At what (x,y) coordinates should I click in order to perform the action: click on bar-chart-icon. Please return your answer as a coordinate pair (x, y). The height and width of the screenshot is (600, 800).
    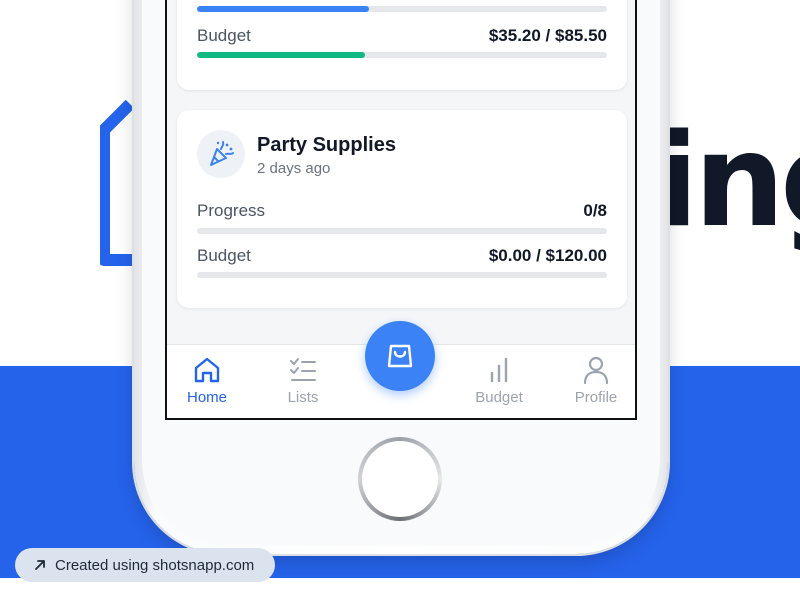
    Looking at the image, I should click on (499, 370).